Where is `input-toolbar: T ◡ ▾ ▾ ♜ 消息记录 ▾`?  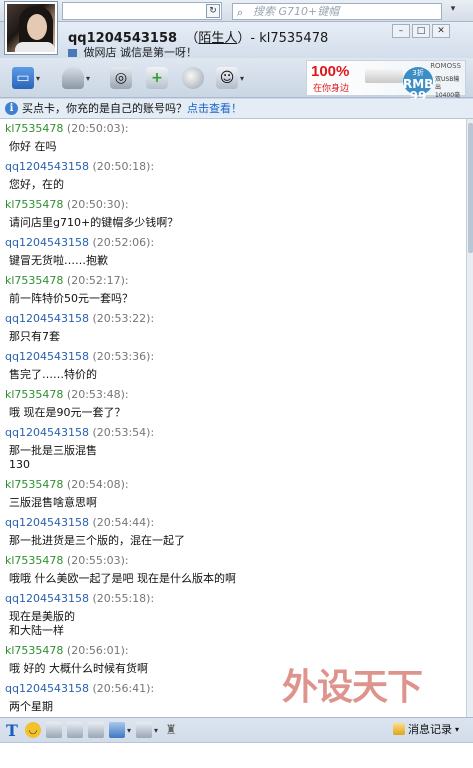
input-toolbar: T ◡ ▾ ▾ ♜ 消息记录 ▾ is located at coordinates (236, 742).